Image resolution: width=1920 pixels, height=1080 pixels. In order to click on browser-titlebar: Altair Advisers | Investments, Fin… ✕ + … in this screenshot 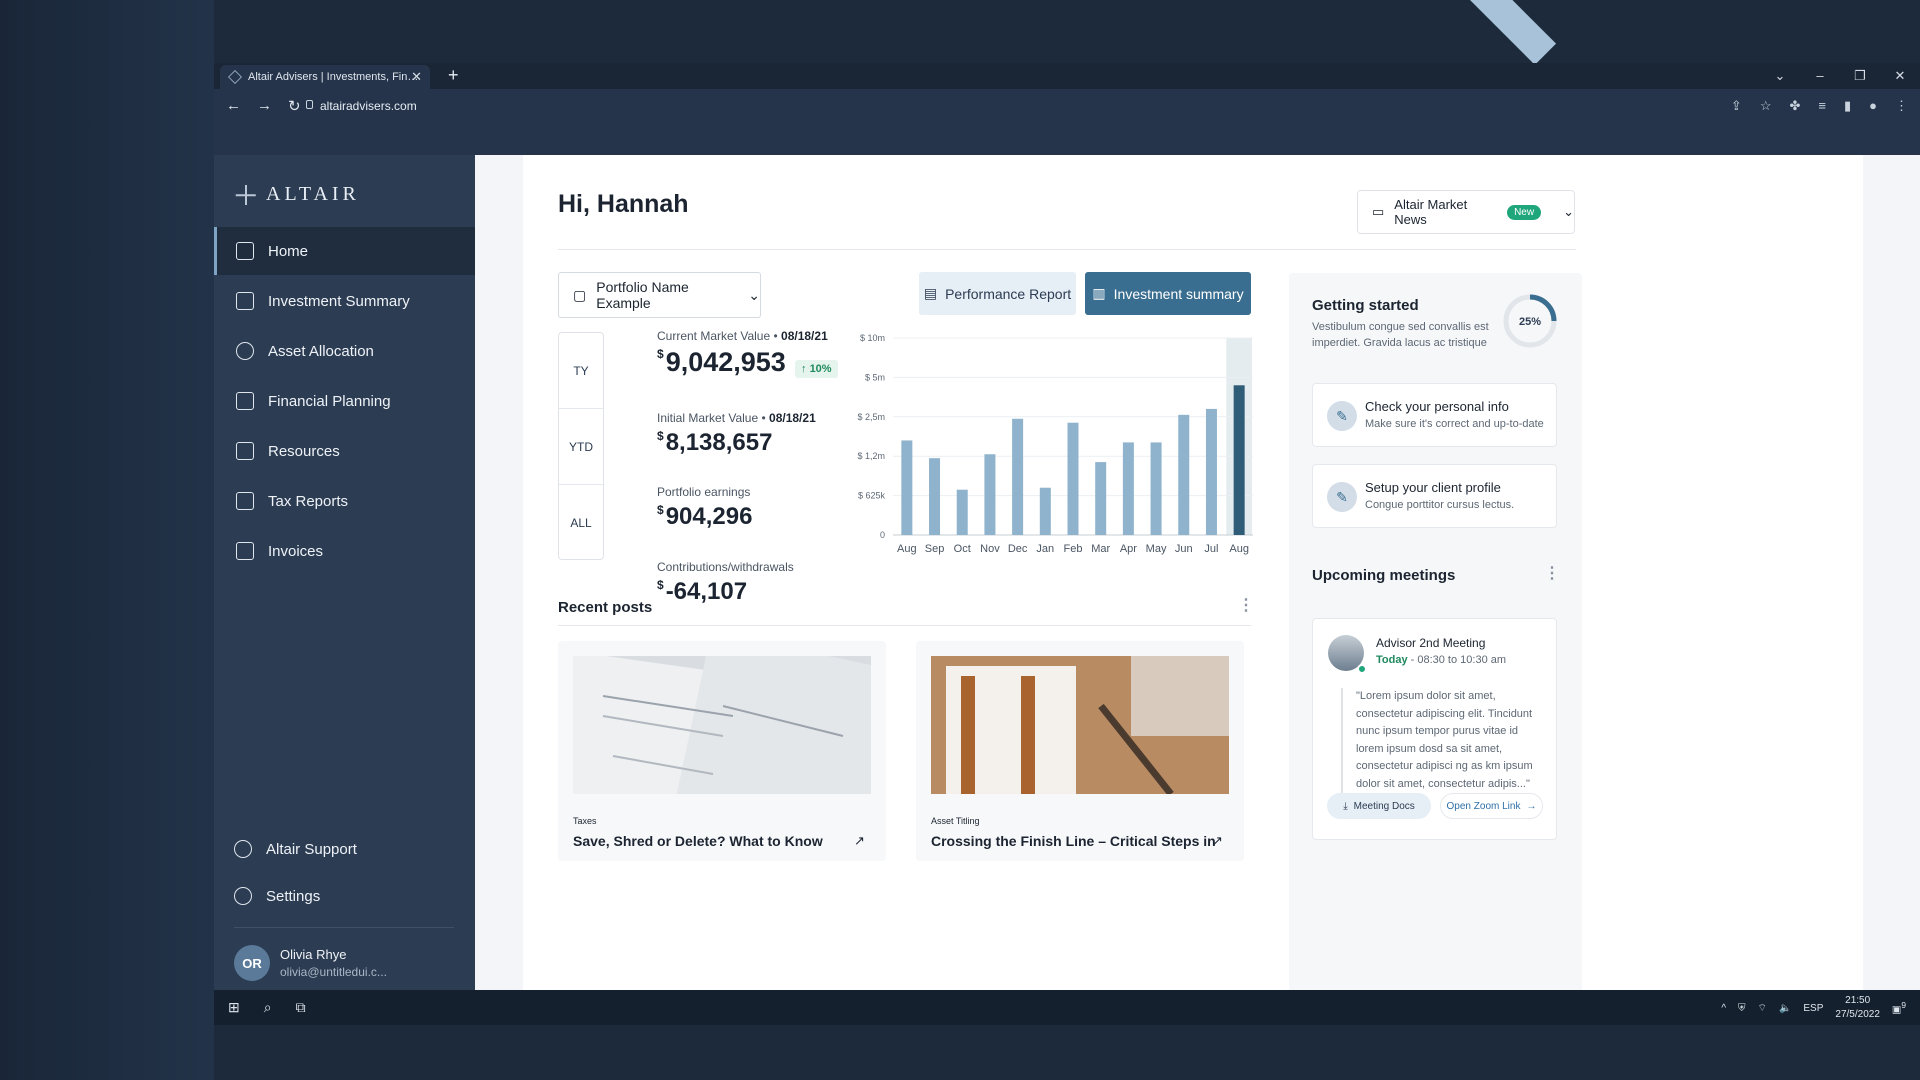, I will do `click(1067, 76)`.